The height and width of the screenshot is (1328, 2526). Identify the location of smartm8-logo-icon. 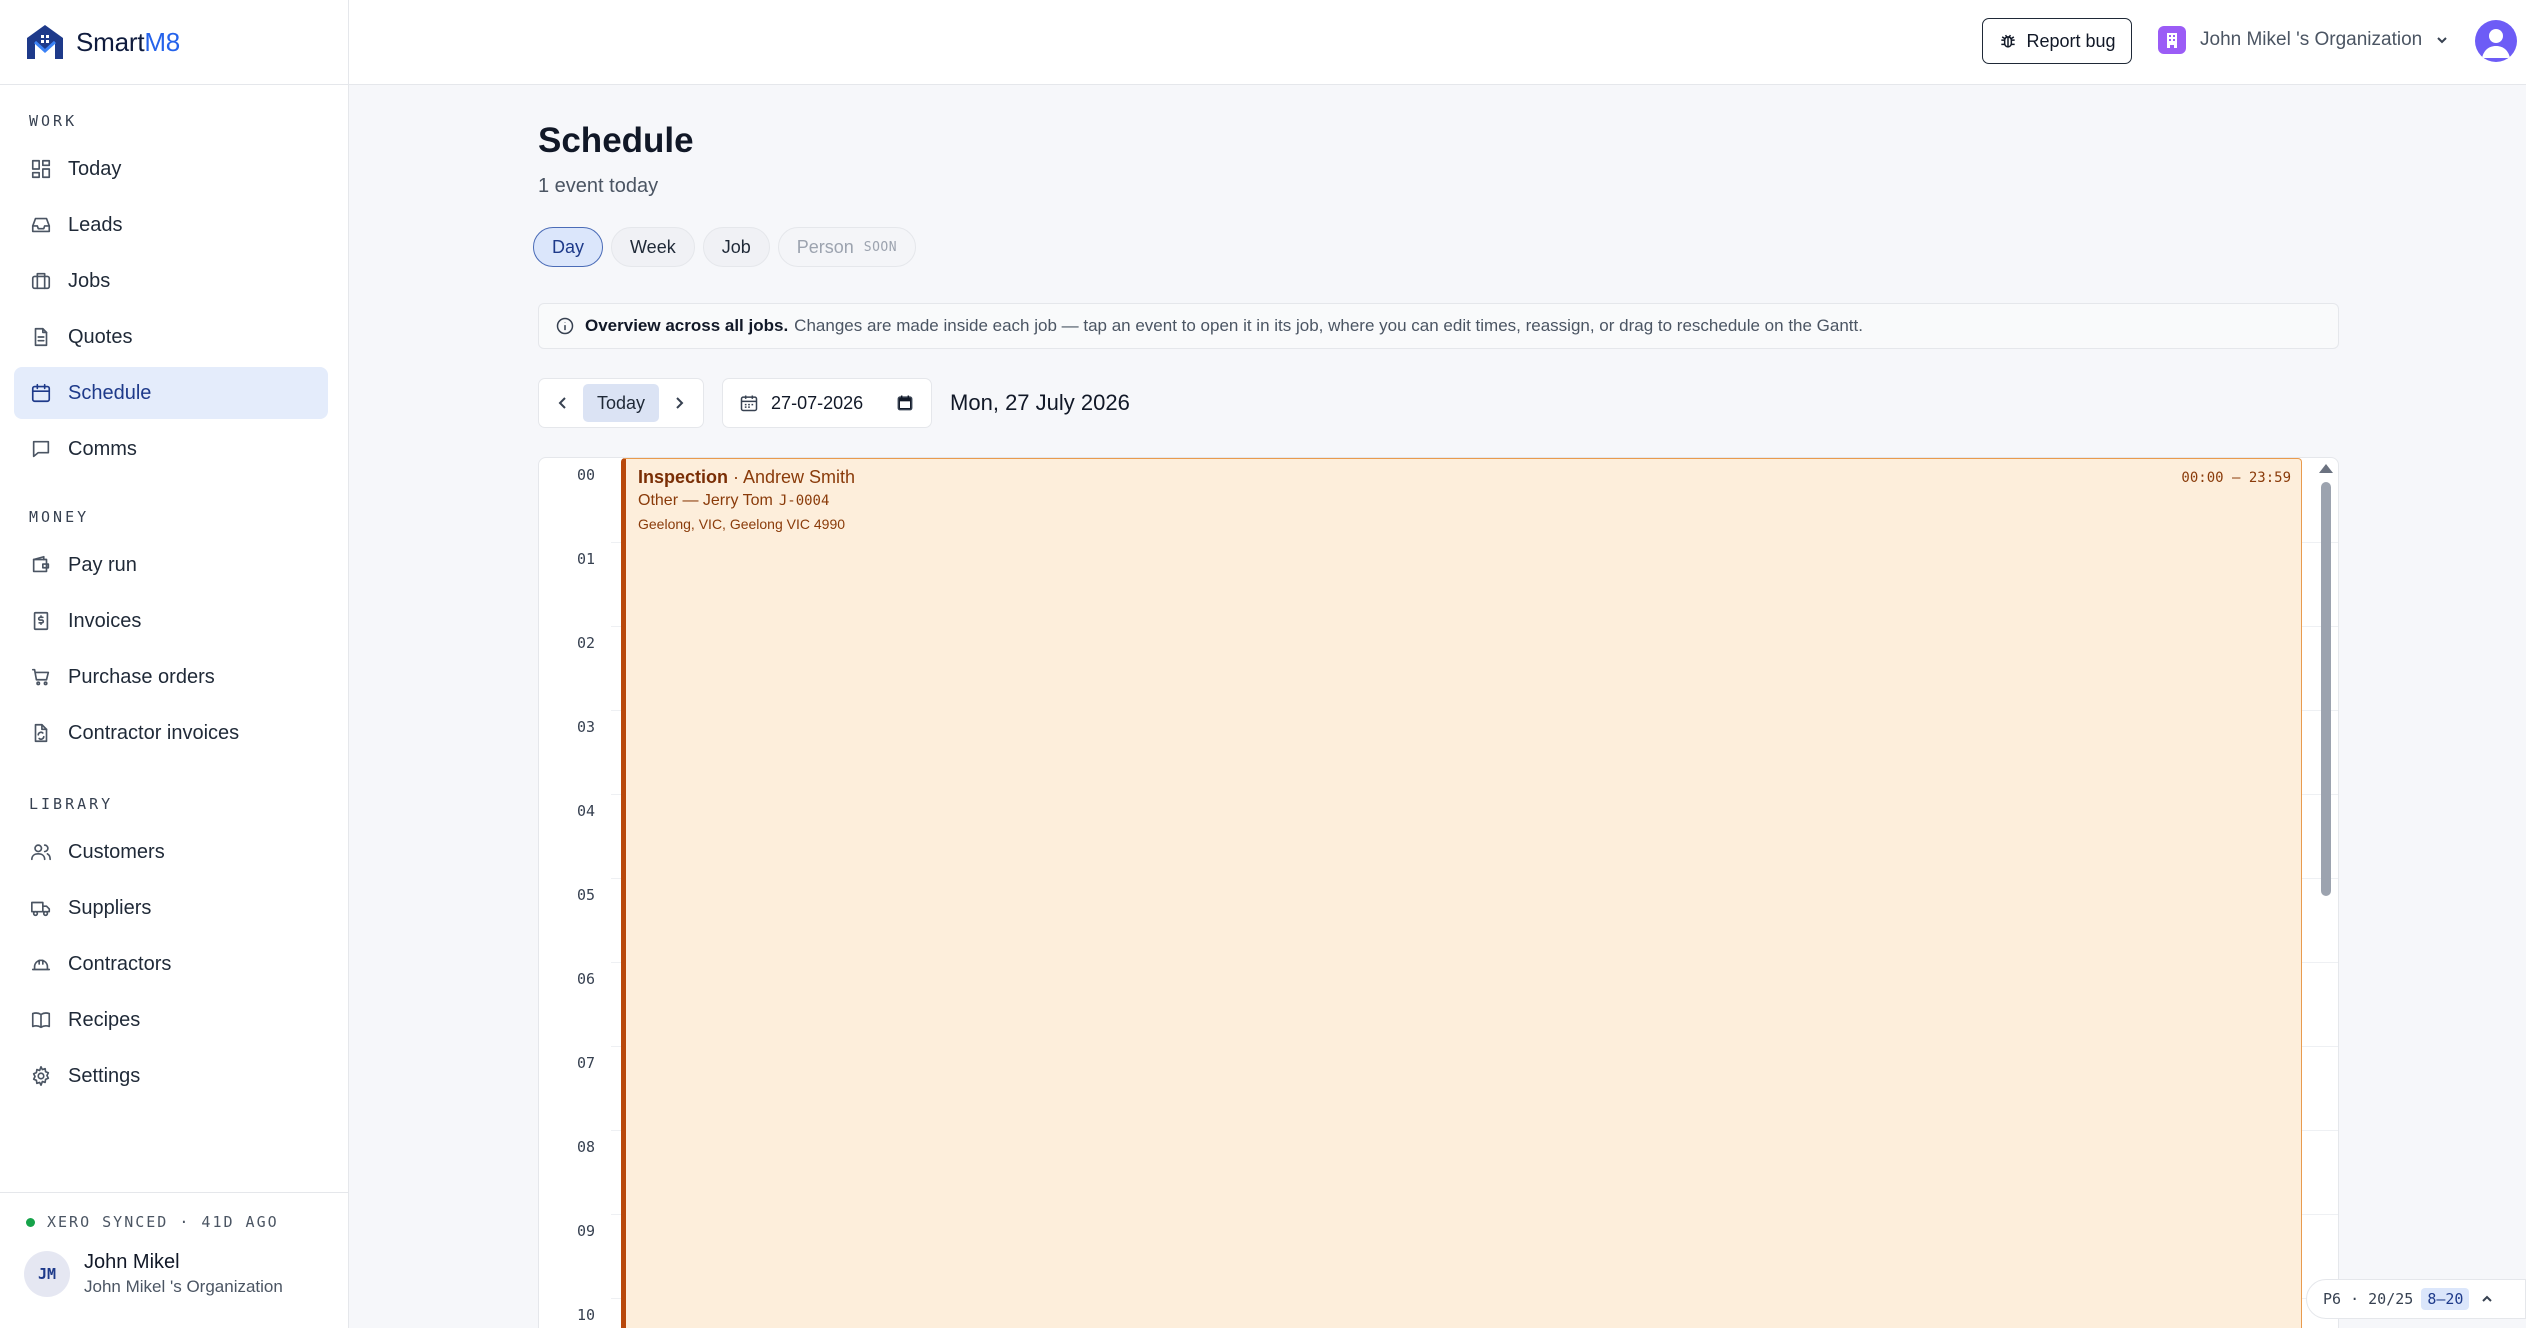
(45, 42).